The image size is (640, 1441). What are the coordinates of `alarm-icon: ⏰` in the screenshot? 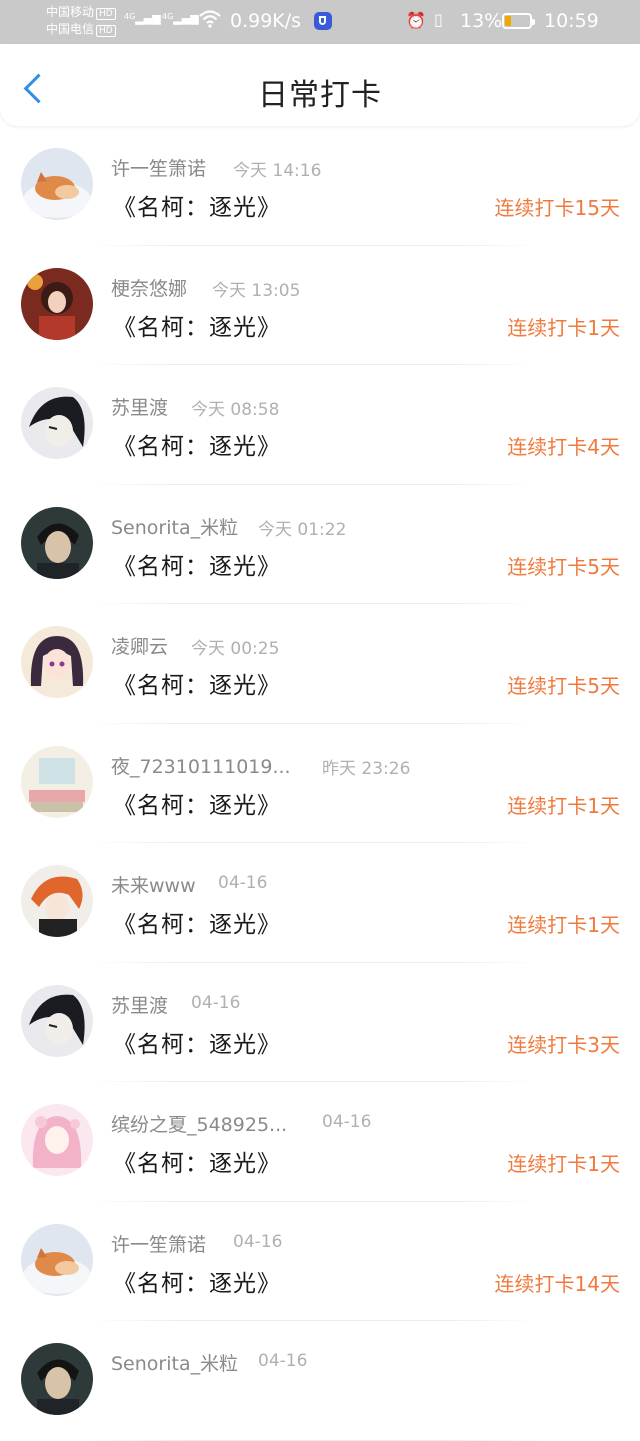 It's located at (416, 20).